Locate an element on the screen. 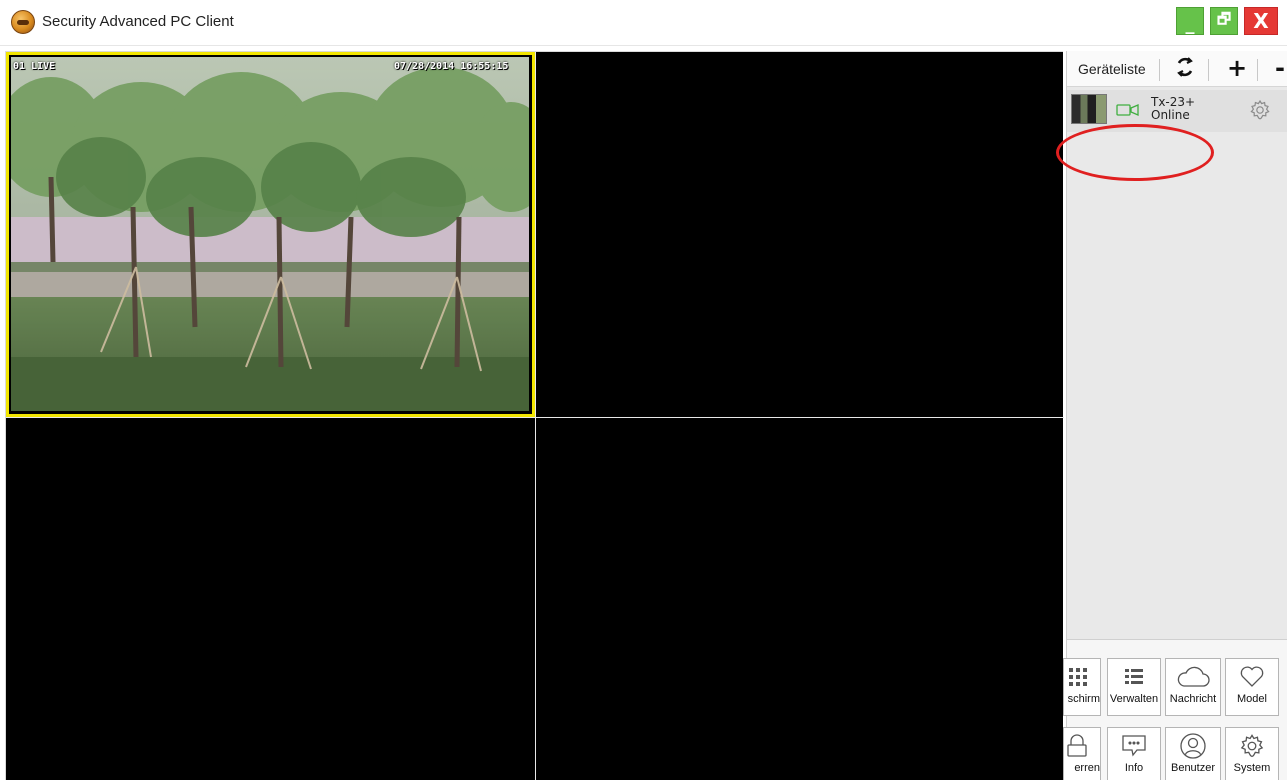  grid-icon is located at coordinates (1078, 677).